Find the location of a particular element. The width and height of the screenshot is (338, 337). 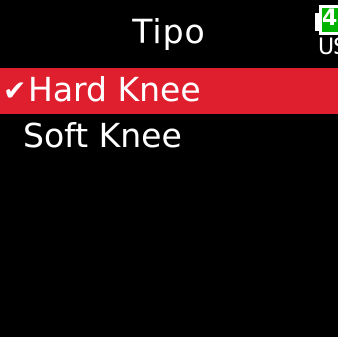

option-label: Soft Knee is located at coordinates (102, 135).